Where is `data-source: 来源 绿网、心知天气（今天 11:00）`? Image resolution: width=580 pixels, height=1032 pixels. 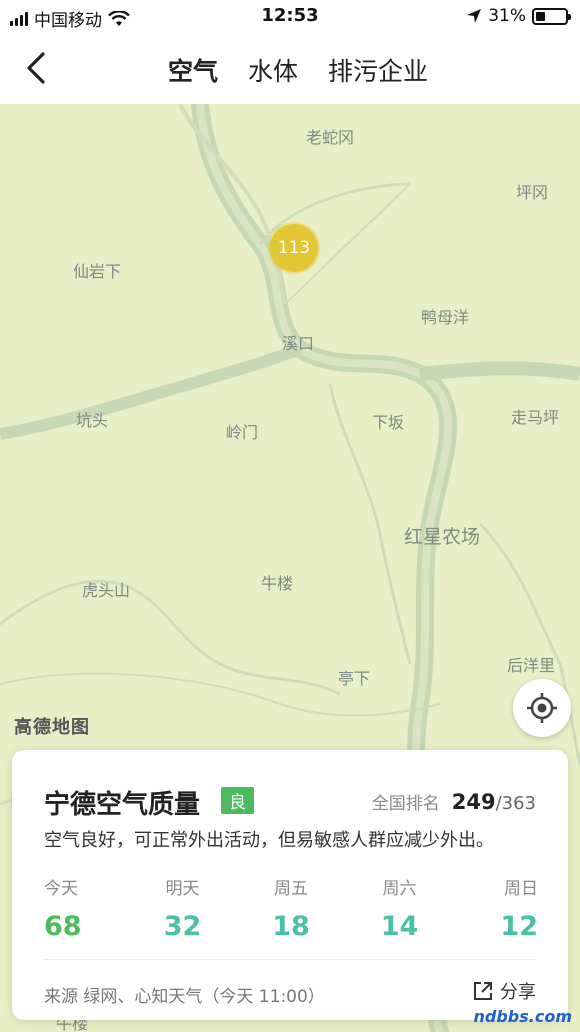 data-source: 来源 绿网、心知天气（今天 11:00） is located at coordinates (184, 997).